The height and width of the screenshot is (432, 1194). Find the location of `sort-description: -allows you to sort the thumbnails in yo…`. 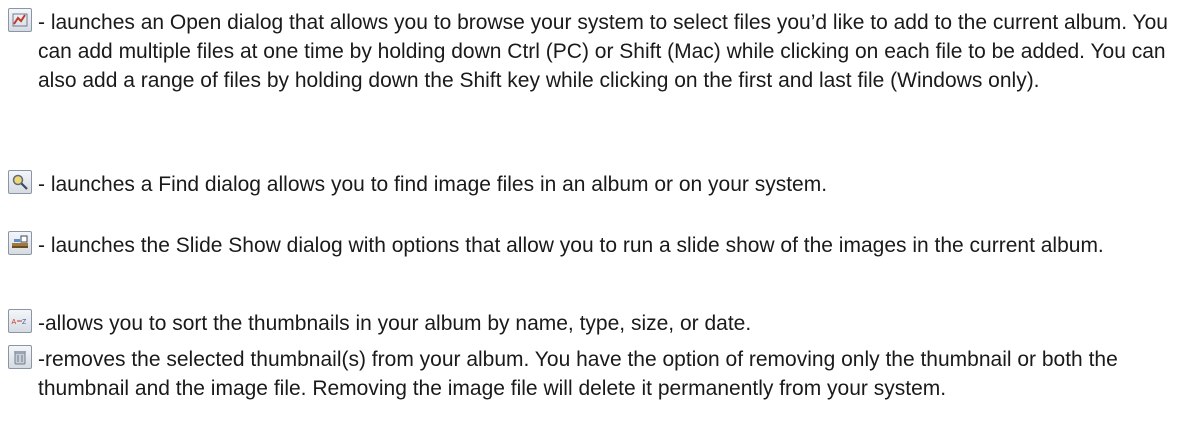

sort-description: -allows you to sort the thumbnails in yo… is located at coordinates (395, 323).